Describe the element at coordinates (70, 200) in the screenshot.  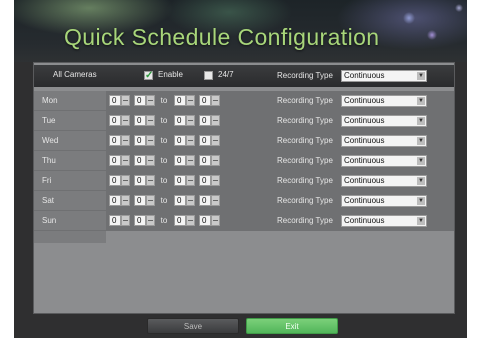
I see `day-label: Sat` at that location.